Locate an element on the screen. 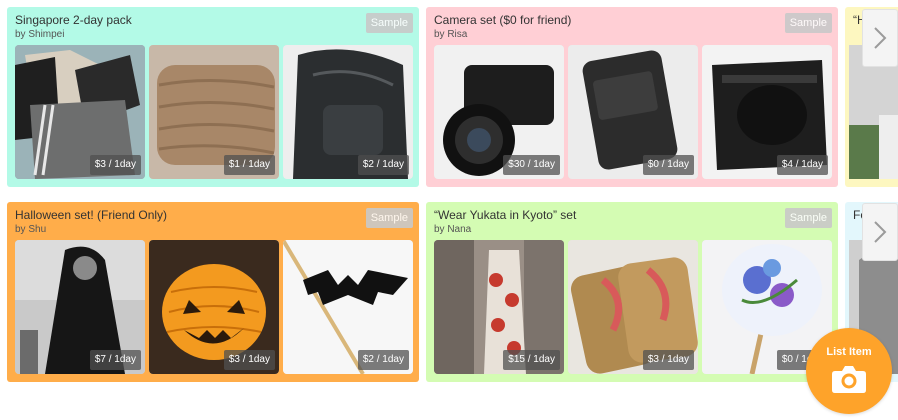  item-thumbnails: $7 / 1day $3 / 1day $2 / 1day is located at coordinates (214, 307).